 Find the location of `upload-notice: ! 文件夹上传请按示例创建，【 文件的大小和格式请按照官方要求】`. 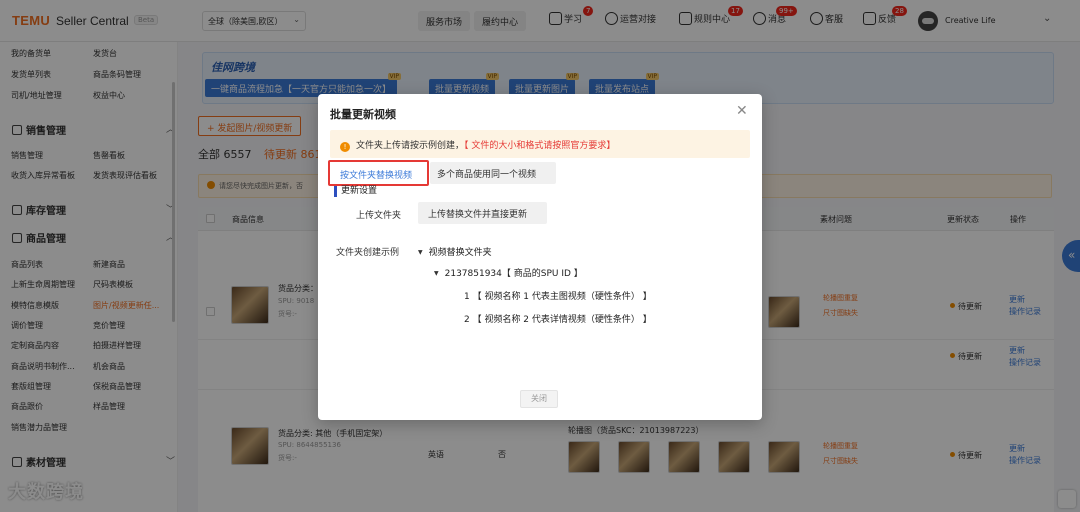

upload-notice: ! 文件夹上传请按示例创建，【 文件的大小和格式请按照官方要求】 is located at coordinates (540, 144).